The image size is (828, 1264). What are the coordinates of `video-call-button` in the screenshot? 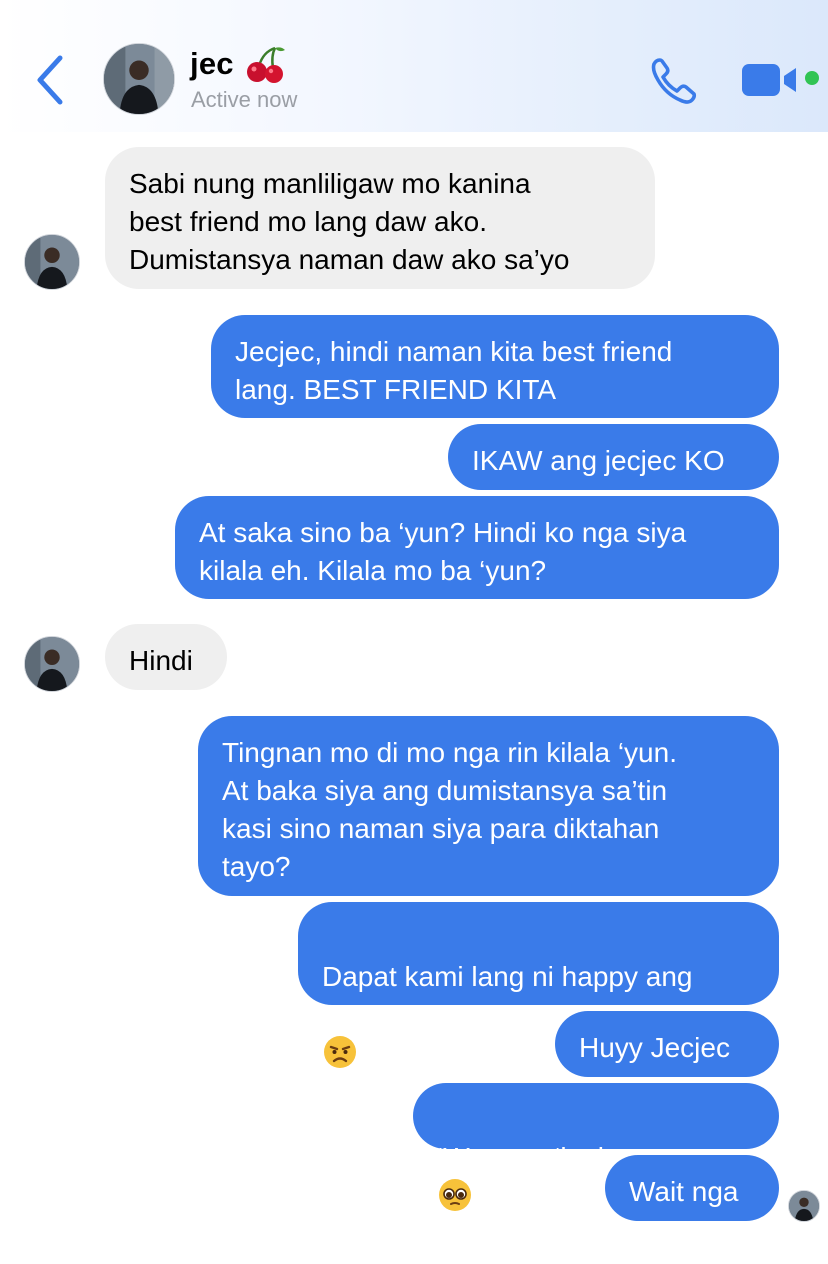 It's located at (771, 80).